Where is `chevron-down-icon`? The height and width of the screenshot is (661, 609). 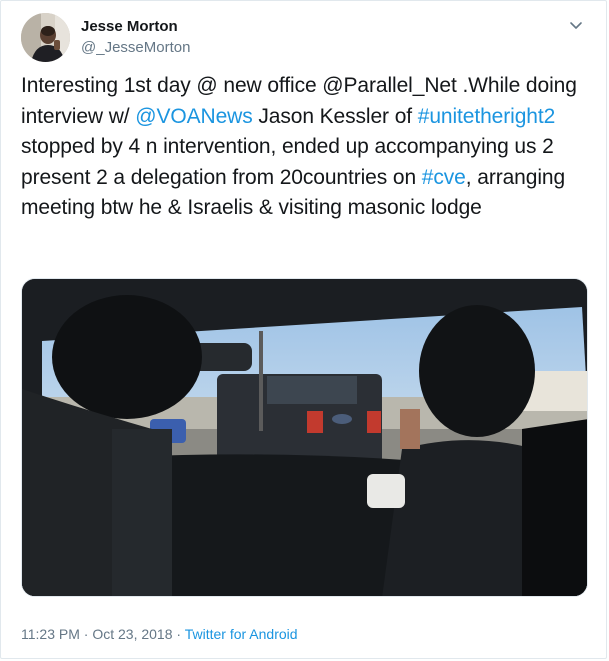 chevron-down-icon is located at coordinates (576, 25).